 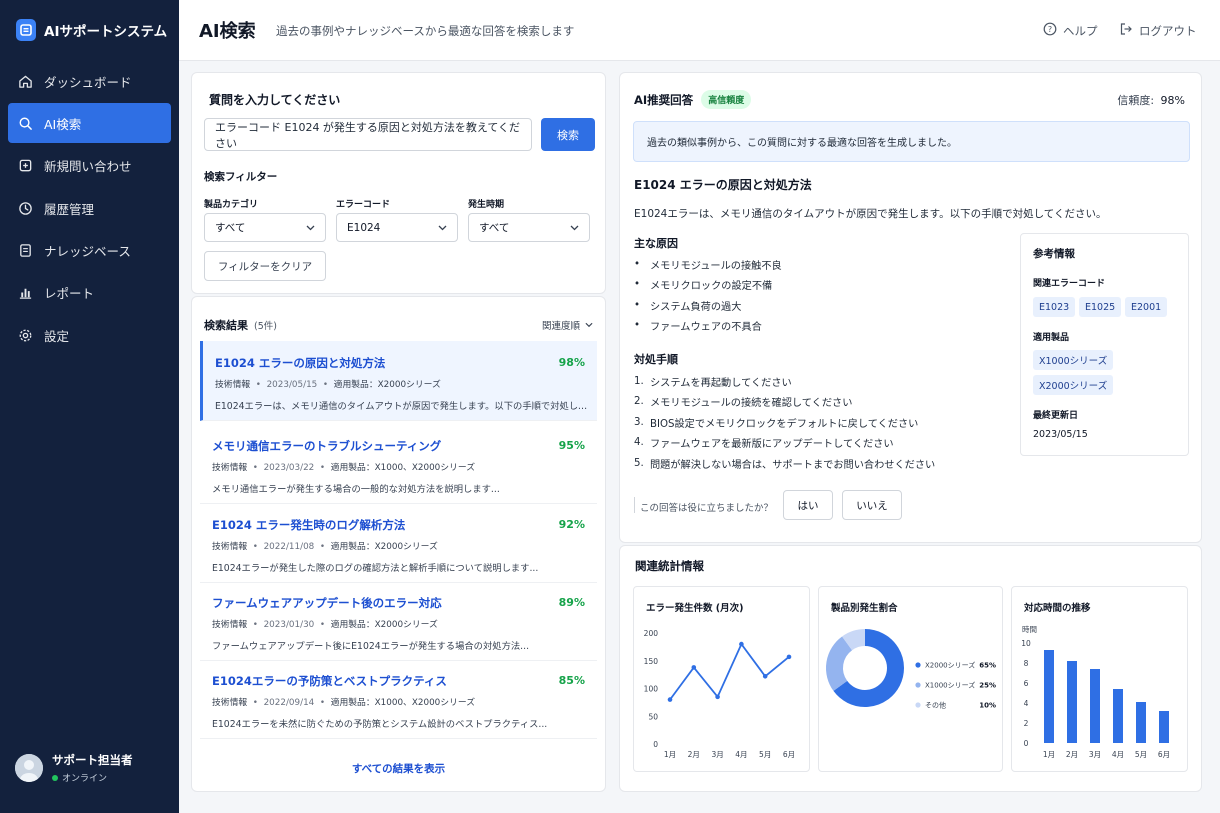 I want to click on sidebar-item-dashboard: ダッシュボード, so click(x=89, y=81).